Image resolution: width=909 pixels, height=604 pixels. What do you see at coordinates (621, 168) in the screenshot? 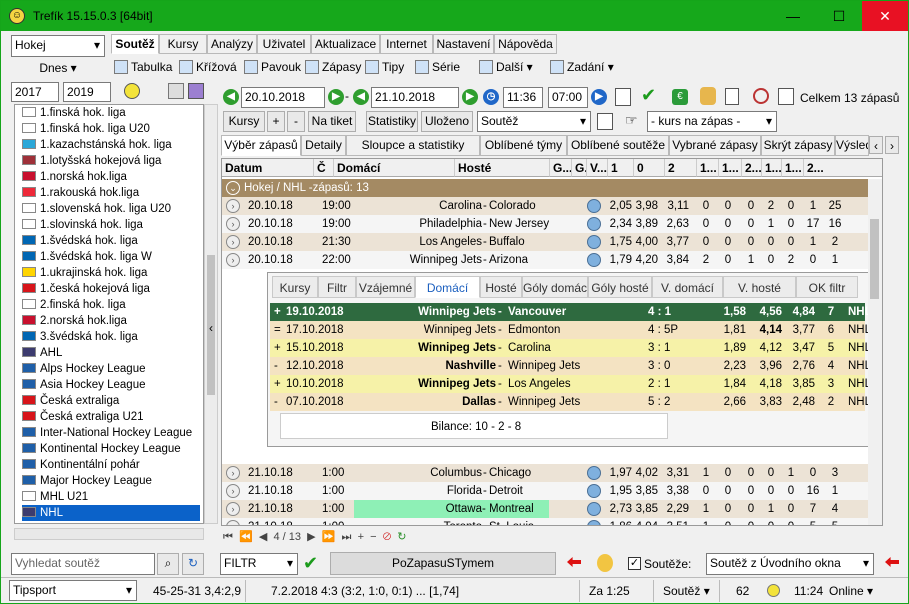
I see `col-header-7: 1` at bounding box center [621, 168].